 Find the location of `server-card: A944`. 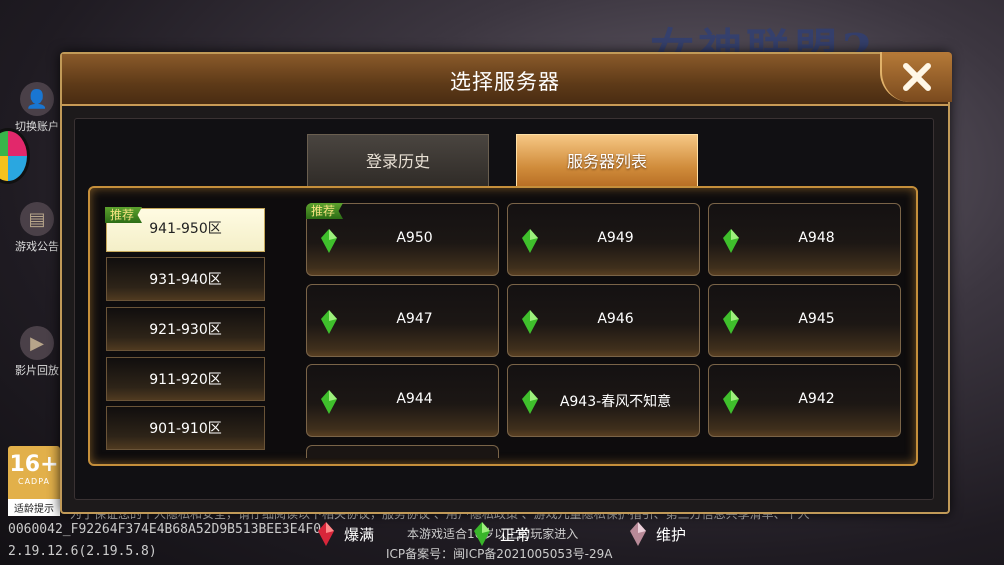

server-card: A944 is located at coordinates (402, 400).